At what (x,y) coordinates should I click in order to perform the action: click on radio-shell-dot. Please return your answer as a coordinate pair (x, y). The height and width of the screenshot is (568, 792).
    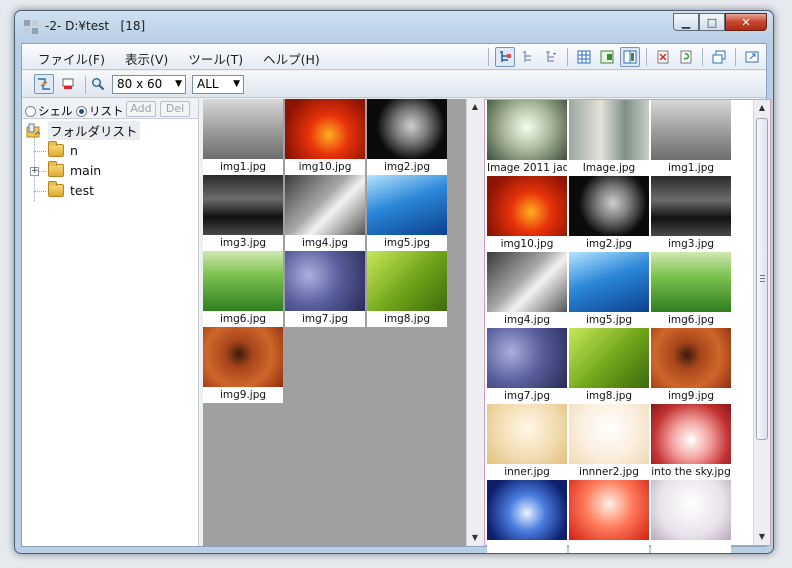
    Looking at the image, I should click on (30, 111).